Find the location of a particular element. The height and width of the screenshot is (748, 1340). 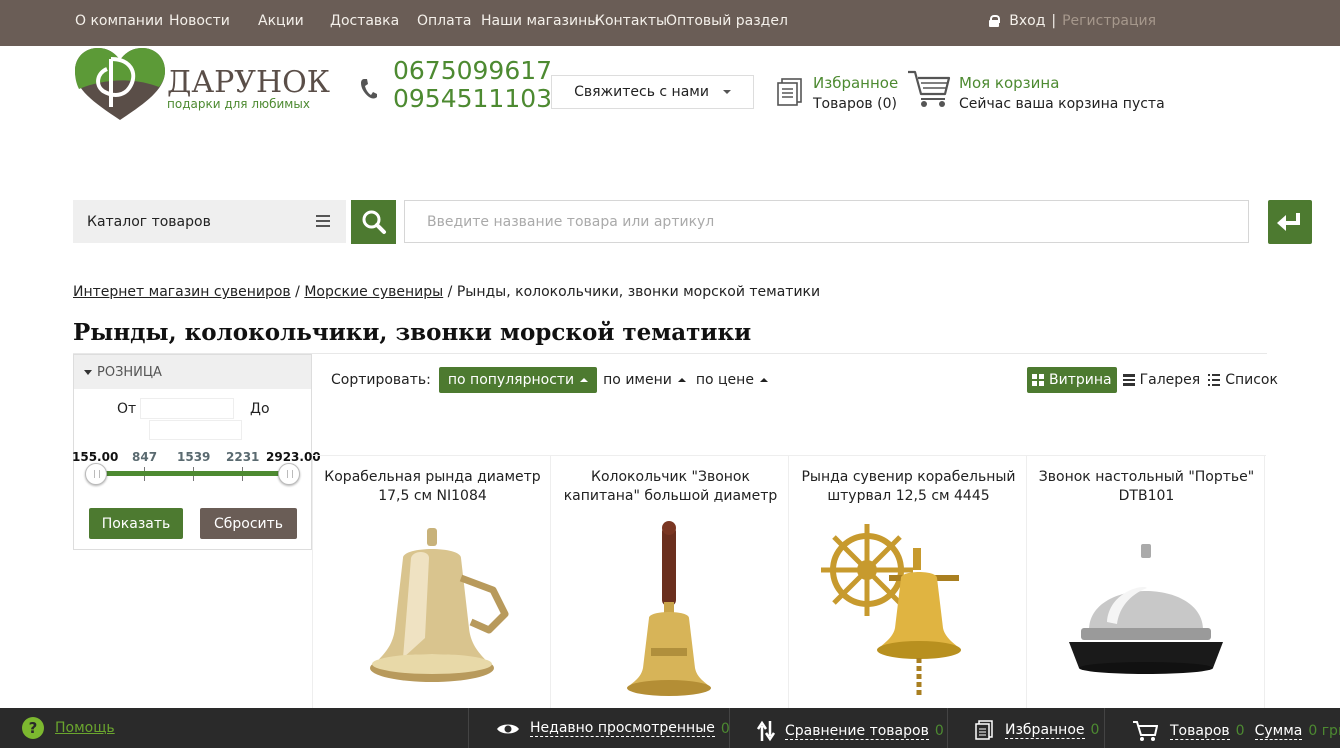

breadcrumb-home: Интернет магазин сувениров is located at coordinates (182, 292).